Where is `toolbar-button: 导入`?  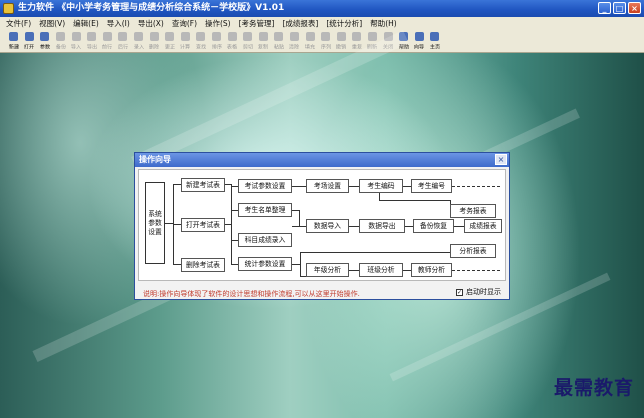 toolbar-button: 导入 is located at coordinates (76, 40).